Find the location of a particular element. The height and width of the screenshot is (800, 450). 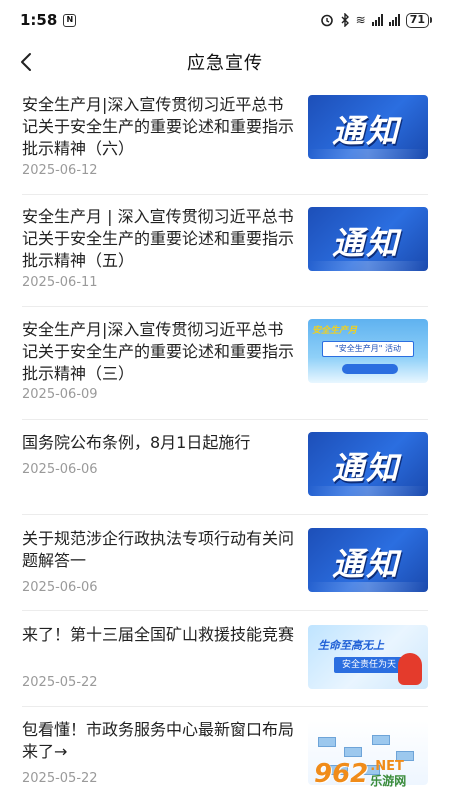

article-item: 关于规范涉企行政执法专项行动有关问题解答一 2025-06-06 通知 is located at coordinates (225, 563).